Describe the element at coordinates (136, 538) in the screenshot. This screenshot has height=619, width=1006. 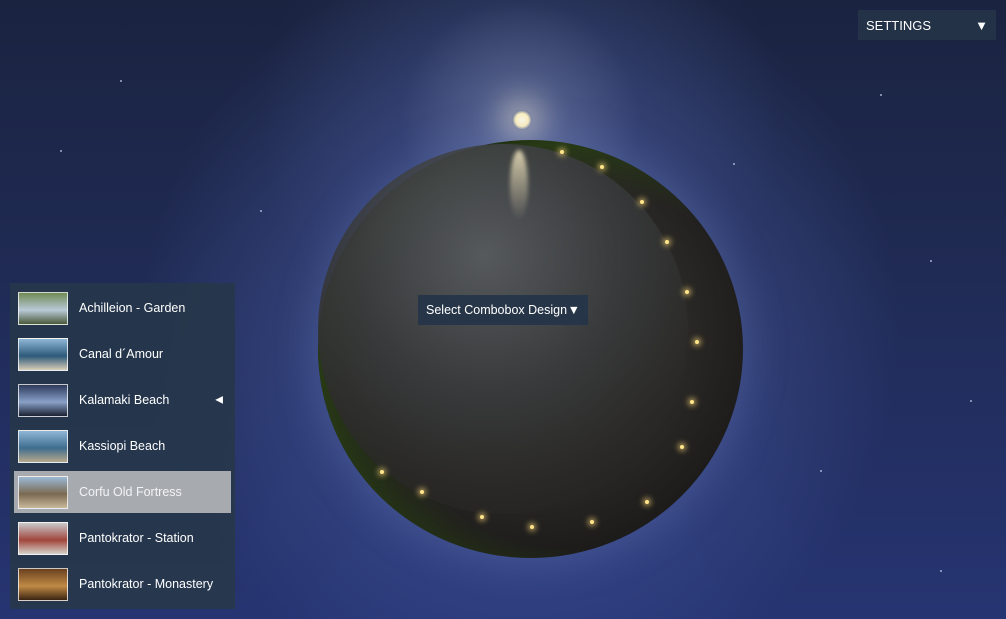
I see `panorama-list-item-label: Pantokrator - Station` at that location.